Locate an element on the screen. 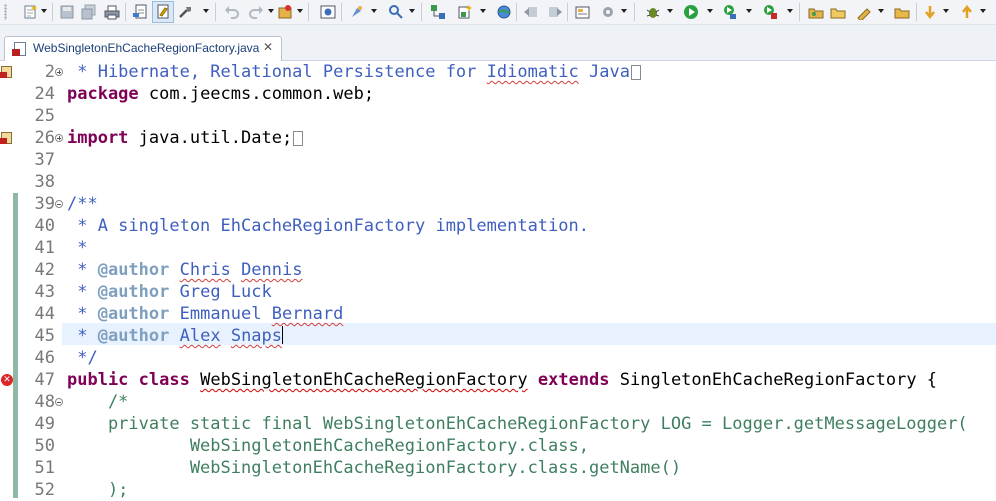  new-package-dropdown-arrow is located at coordinates (483, 11).